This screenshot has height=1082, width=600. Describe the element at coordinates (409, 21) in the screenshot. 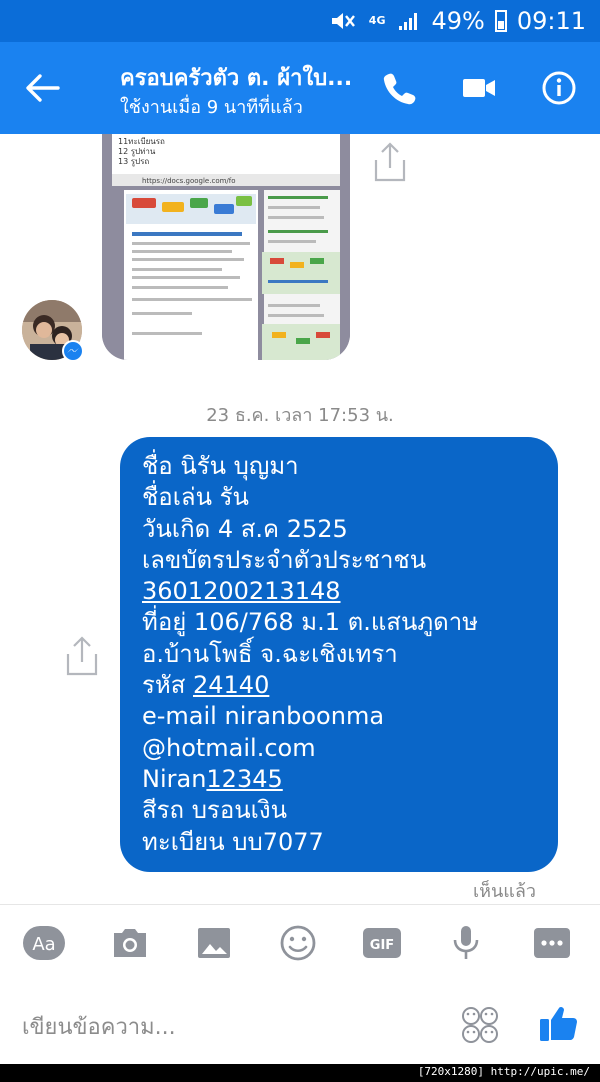

I see `signal-icon` at that location.